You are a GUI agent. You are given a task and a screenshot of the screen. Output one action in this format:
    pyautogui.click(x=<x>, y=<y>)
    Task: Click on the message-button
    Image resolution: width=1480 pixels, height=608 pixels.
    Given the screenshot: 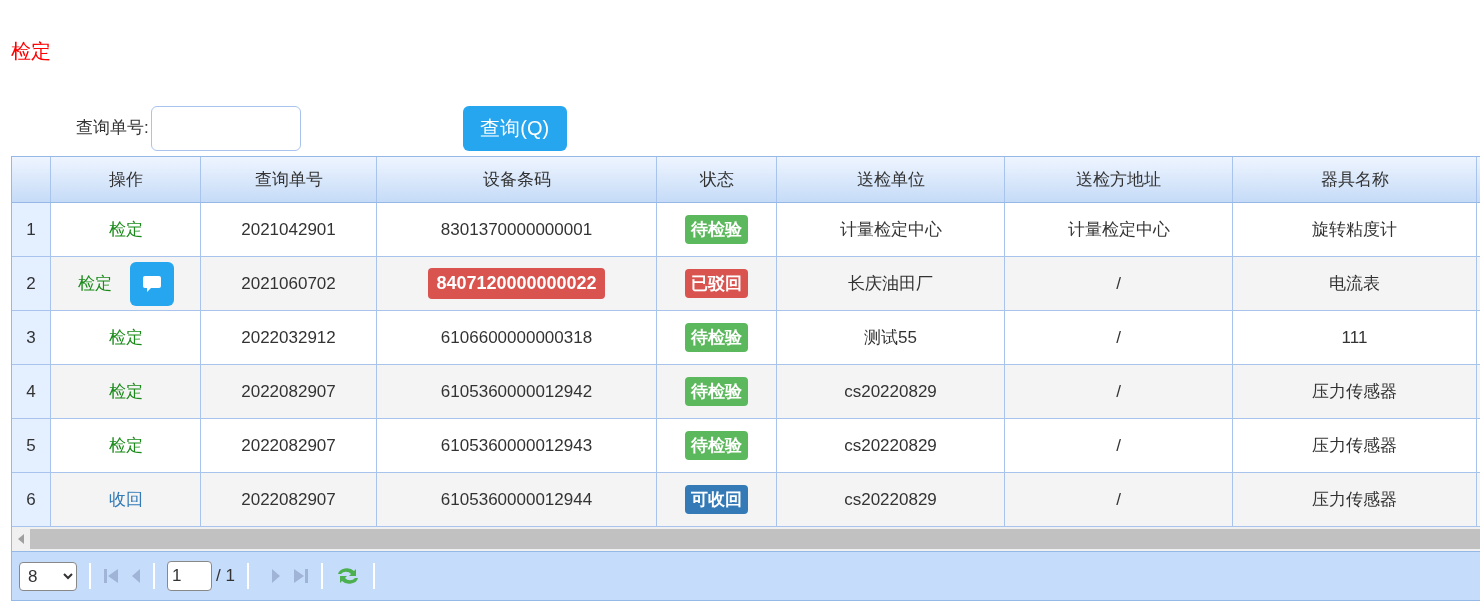 What is the action you would take?
    pyautogui.click(x=151, y=283)
    